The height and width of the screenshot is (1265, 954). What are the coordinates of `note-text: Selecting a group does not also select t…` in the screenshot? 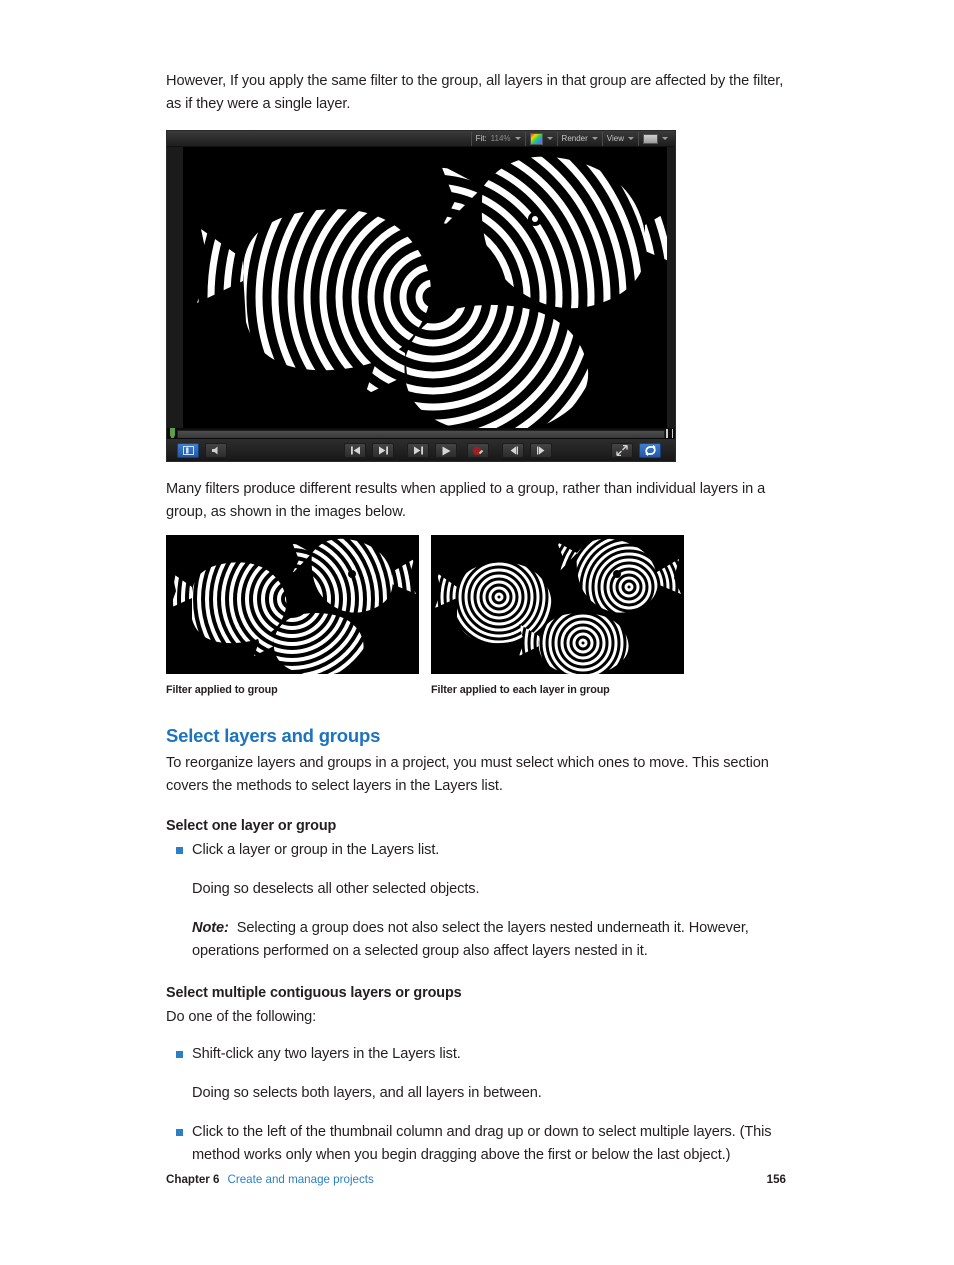 It's located at (470, 939).